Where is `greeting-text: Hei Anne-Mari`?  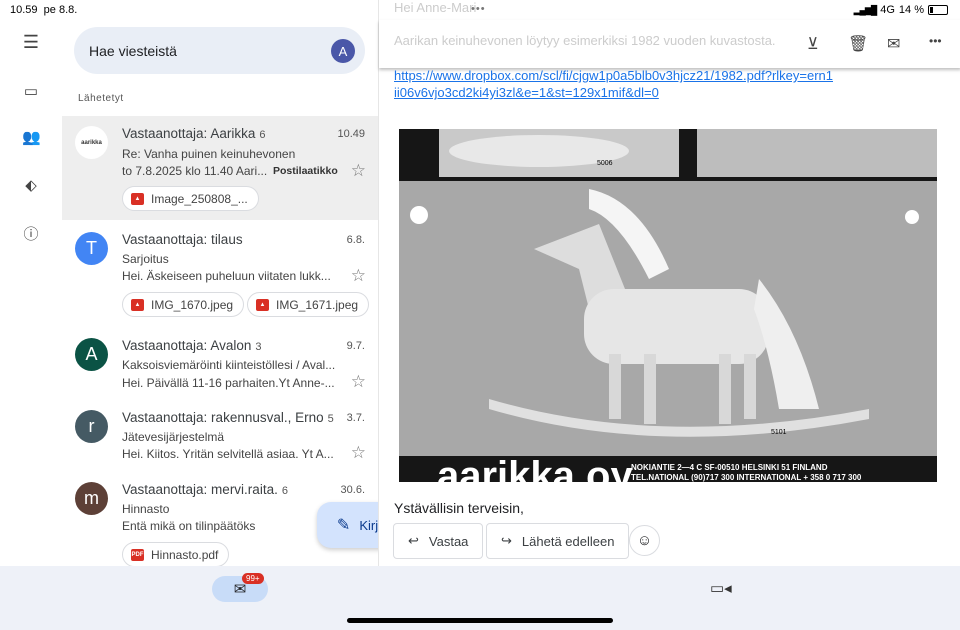
greeting-text: Hei Anne-Mari is located at coordinates (435, 7).